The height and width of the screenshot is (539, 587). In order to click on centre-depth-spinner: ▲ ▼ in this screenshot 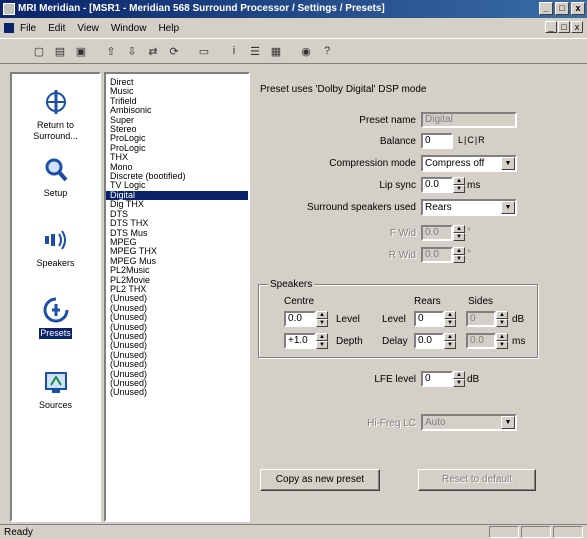, I will do `click(322, 341)`.